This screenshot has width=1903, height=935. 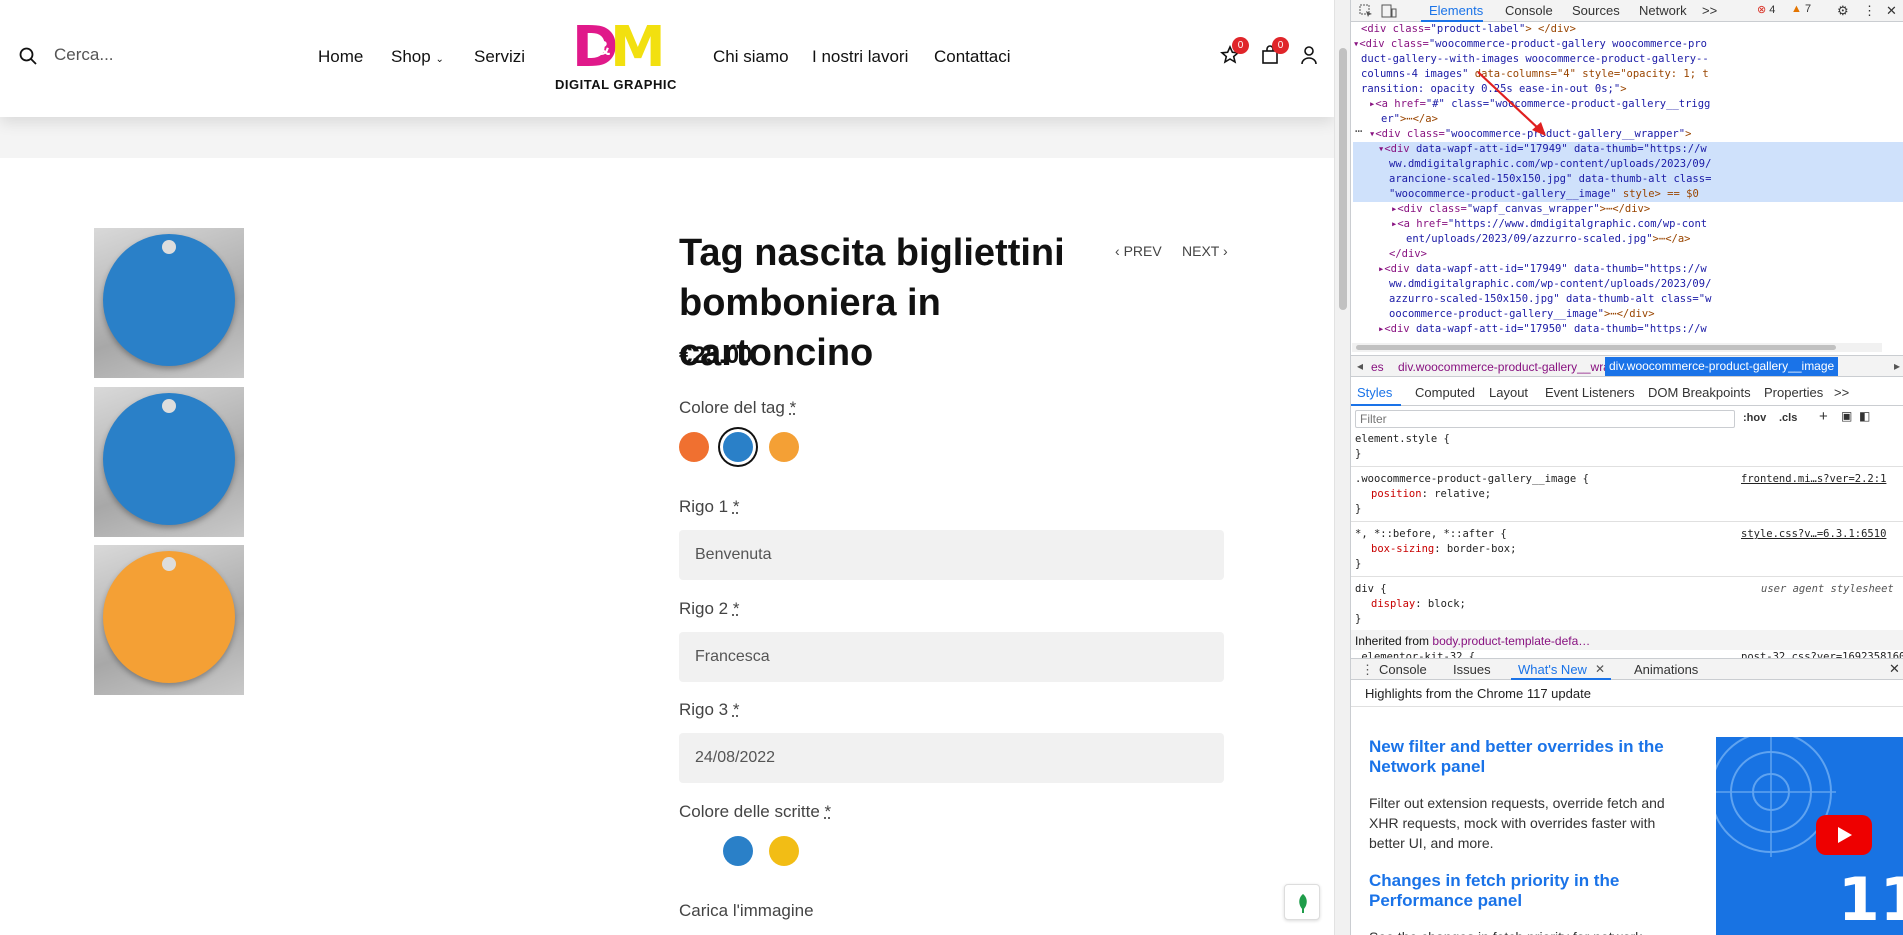 I want to click on next-product-link: NEXT ›, so click(x=1205, y=251).